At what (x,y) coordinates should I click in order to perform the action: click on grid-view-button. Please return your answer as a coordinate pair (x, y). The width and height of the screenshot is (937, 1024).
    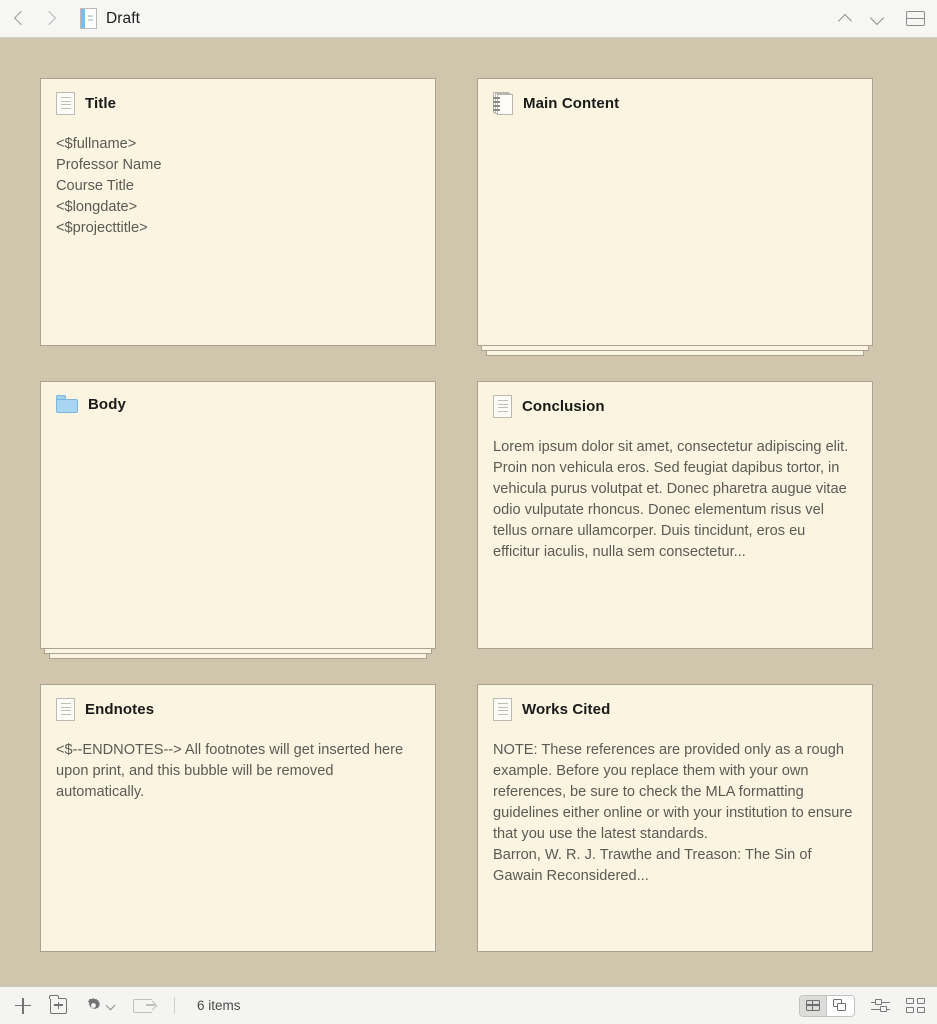
    Looking at the image, I should click on (813, 1005).